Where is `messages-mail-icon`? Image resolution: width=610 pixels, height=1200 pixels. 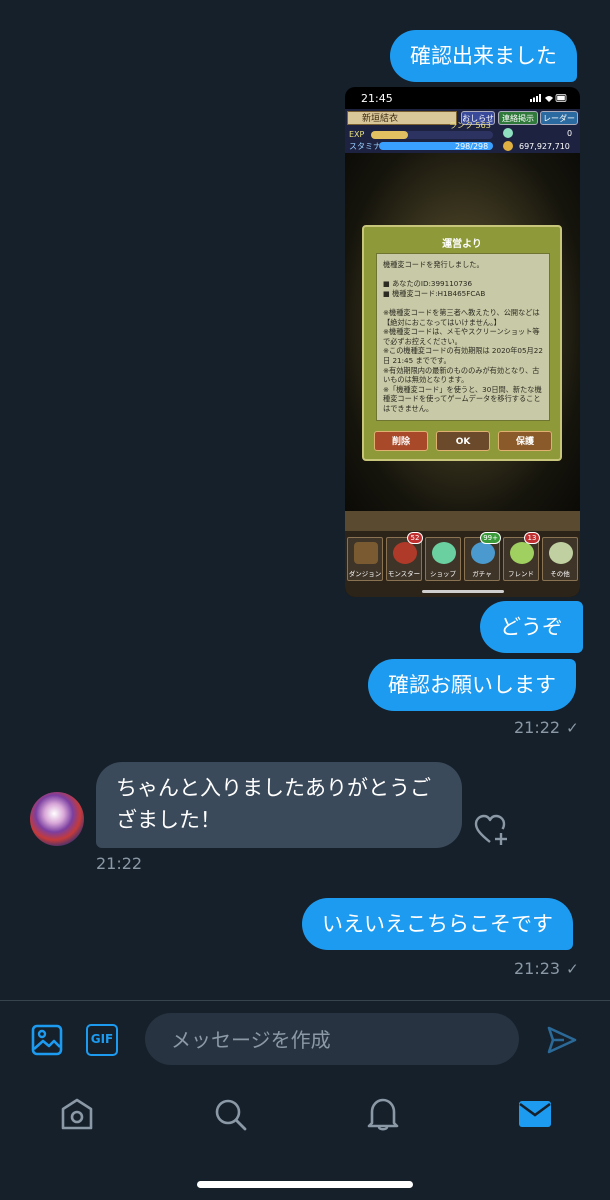
messages-mail-icon is located at coordinates (535, 1114).